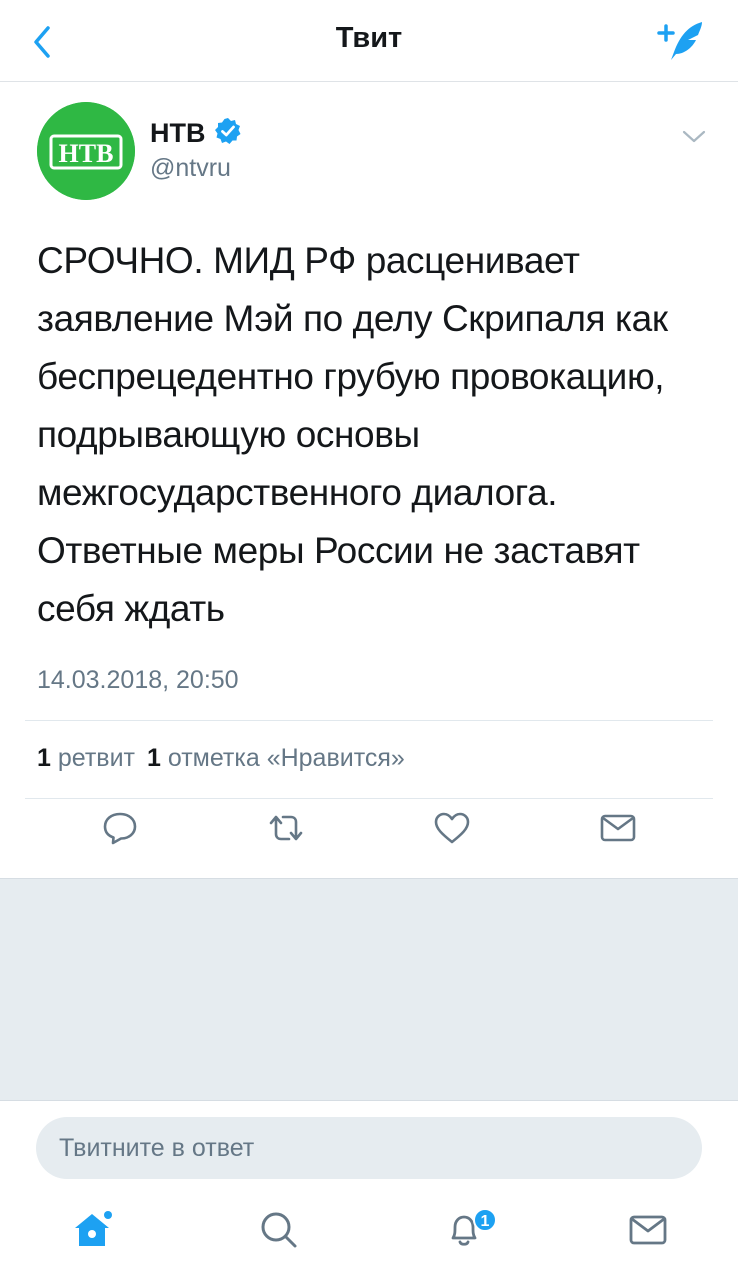 The image size is (738, 1280). I want to click on likes-count: 1, so click(154, 758).